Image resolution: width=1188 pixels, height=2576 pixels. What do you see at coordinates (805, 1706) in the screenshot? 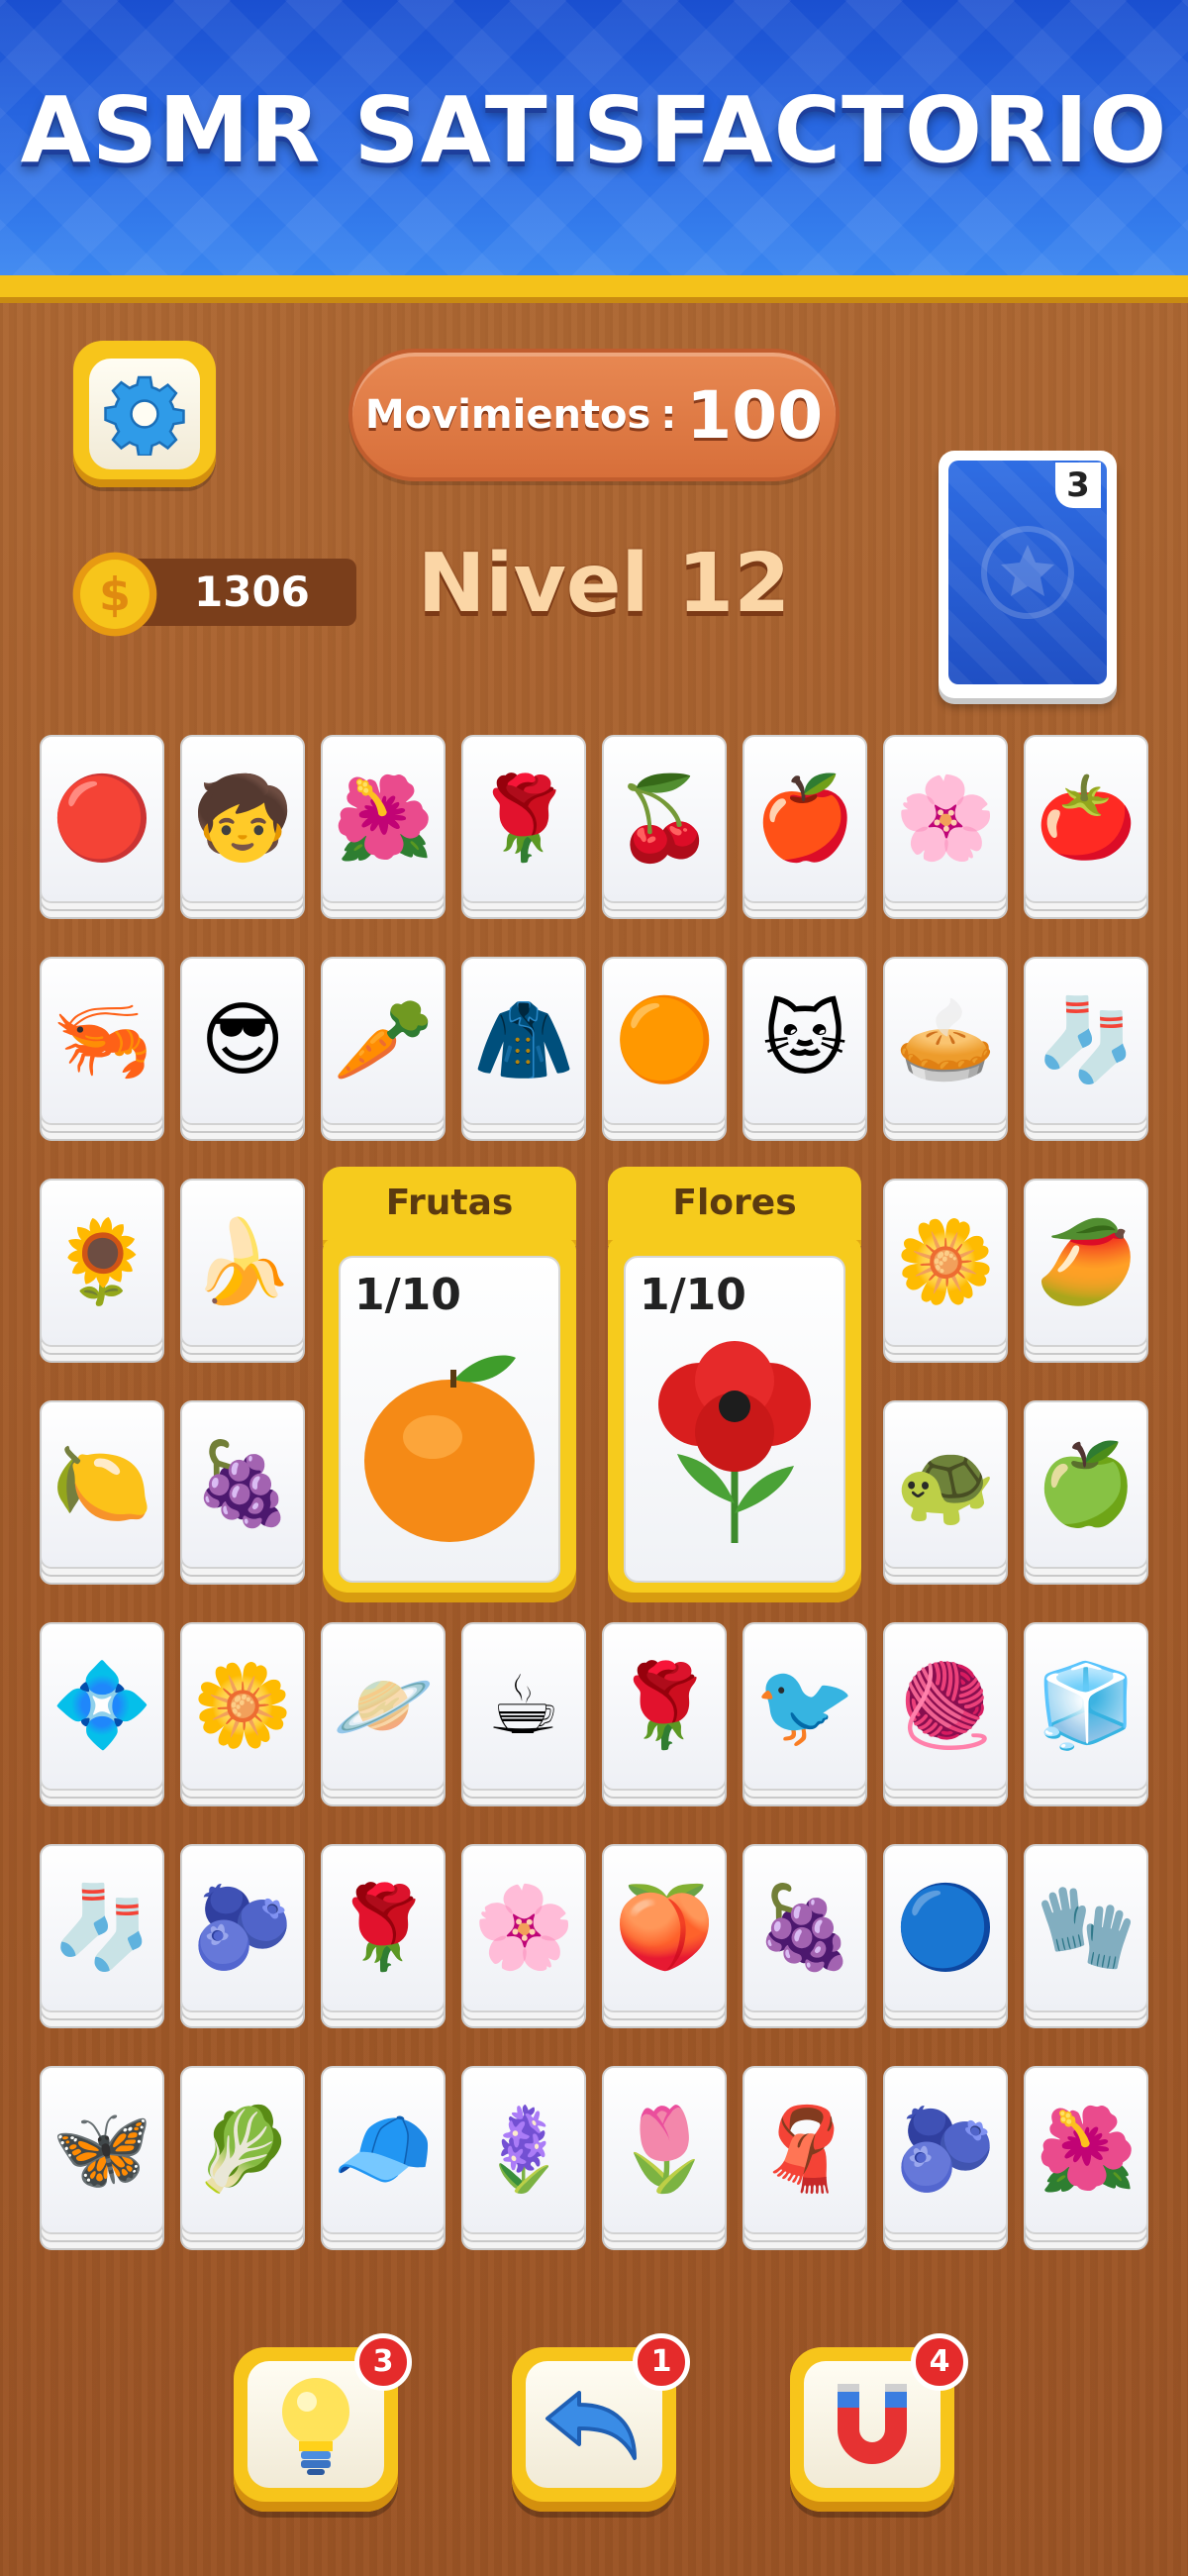
I see `tile-face: 🐦` at bounding box center [805, 1706].